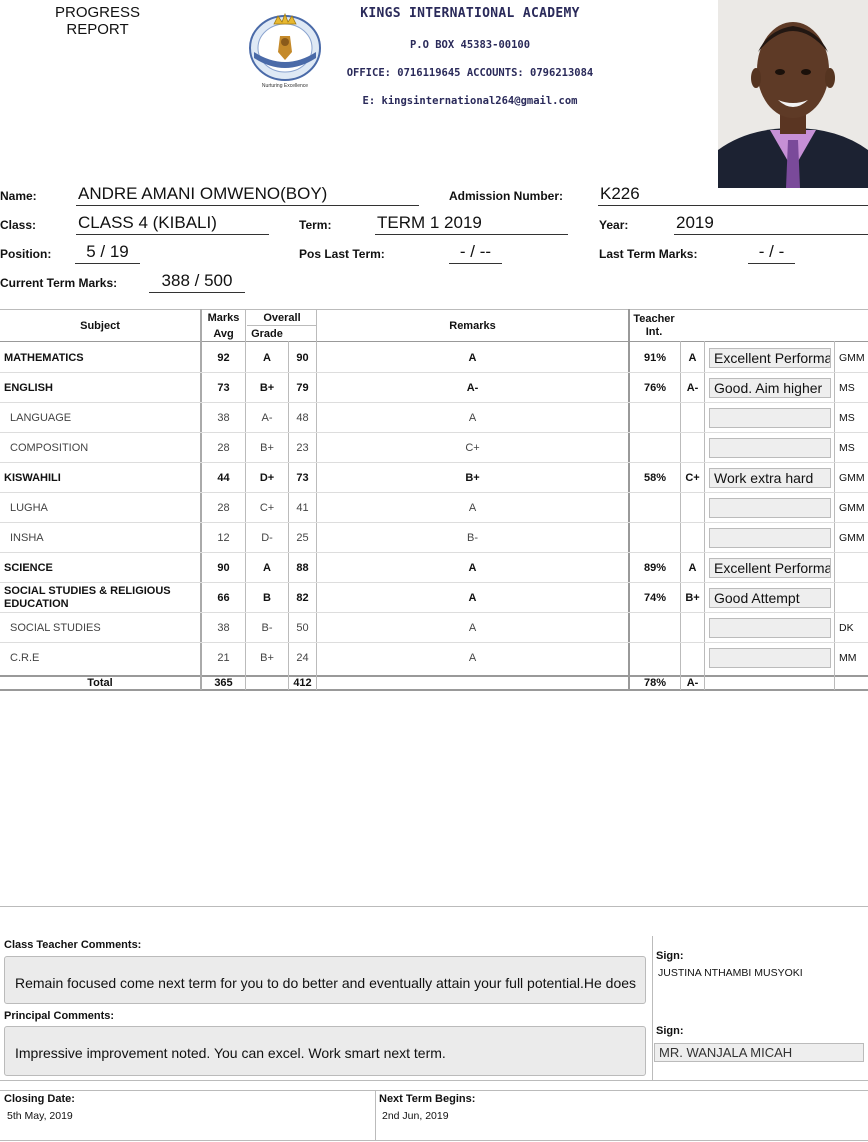 Image resolution: width=868 pixels, height=1142 pixels. What do you see at coordinates (223, 358) in the screenshot?
I see `subject-marks: 92` at bounding box center [223, 358].